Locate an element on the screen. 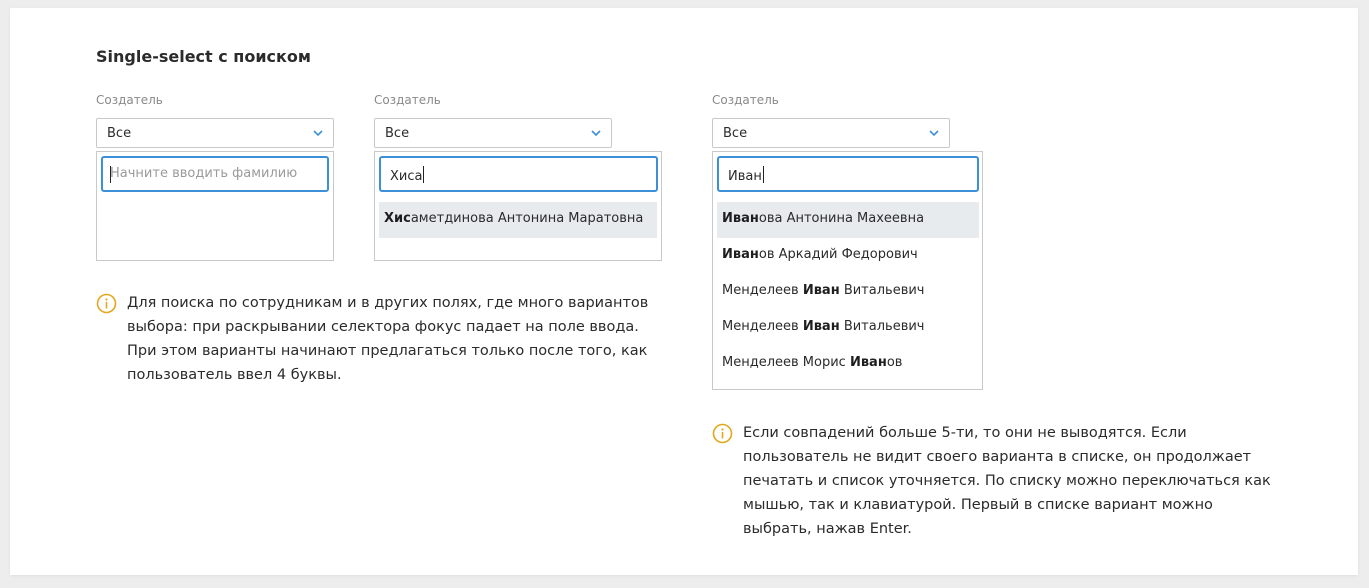 The width and height of the screenshot is (1369, 588). creator-select-2: Все is located at coordinates (493, 133).